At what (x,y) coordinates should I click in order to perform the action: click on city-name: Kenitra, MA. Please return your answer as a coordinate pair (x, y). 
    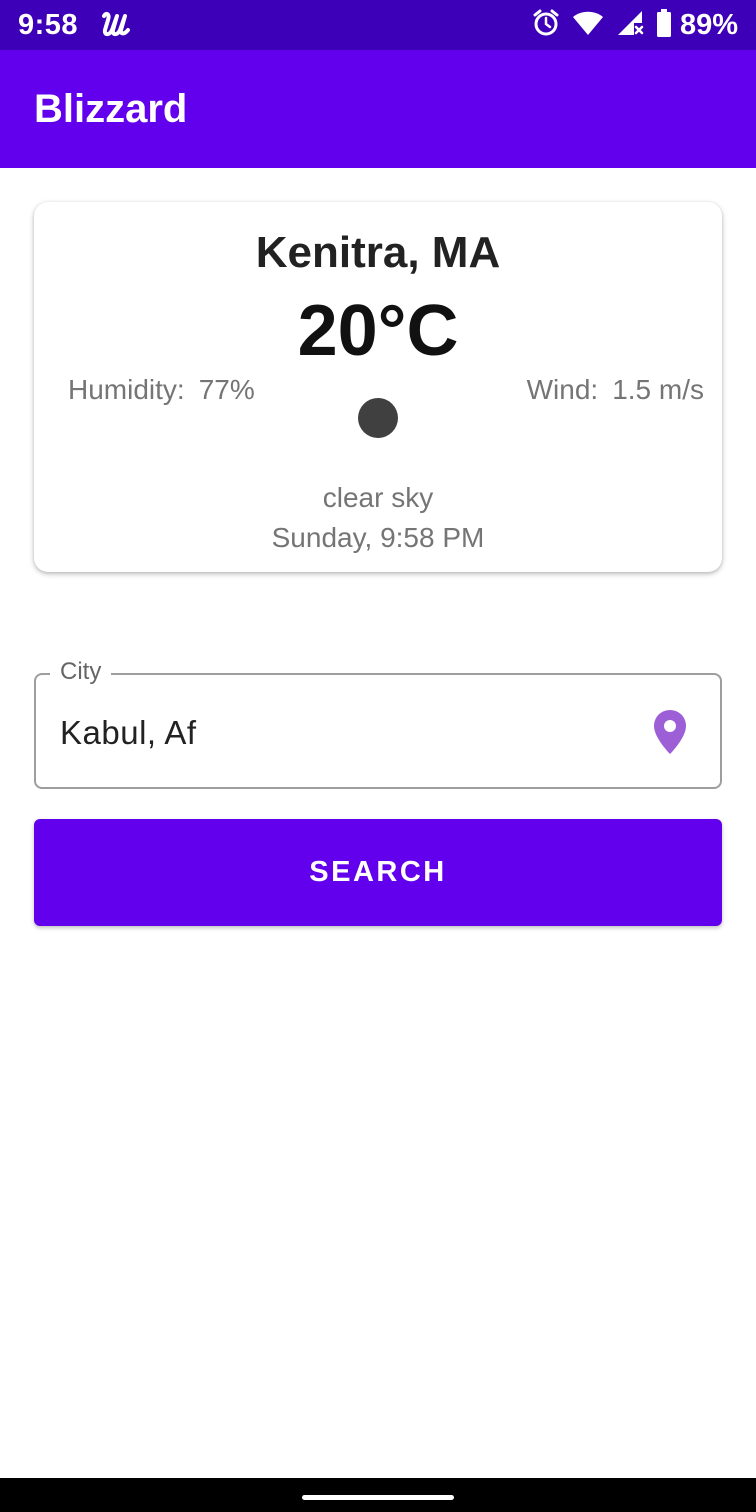
    Looking at the image, I should click on (378, 252).